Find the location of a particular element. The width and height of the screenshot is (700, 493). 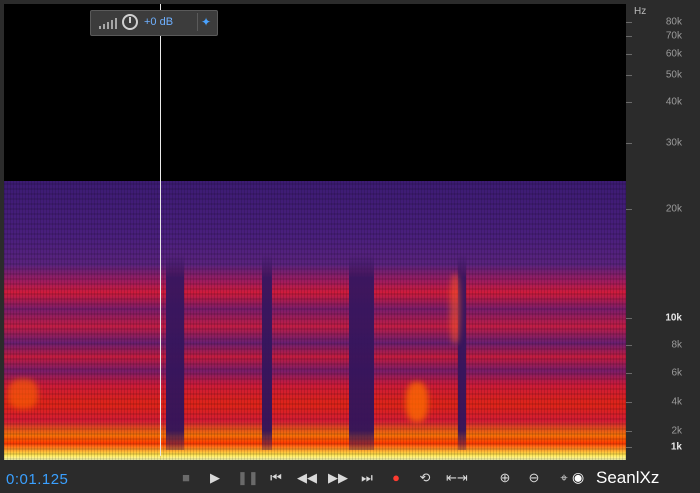

rewind-button: ◀◀ is located at coordinates (307, 478).